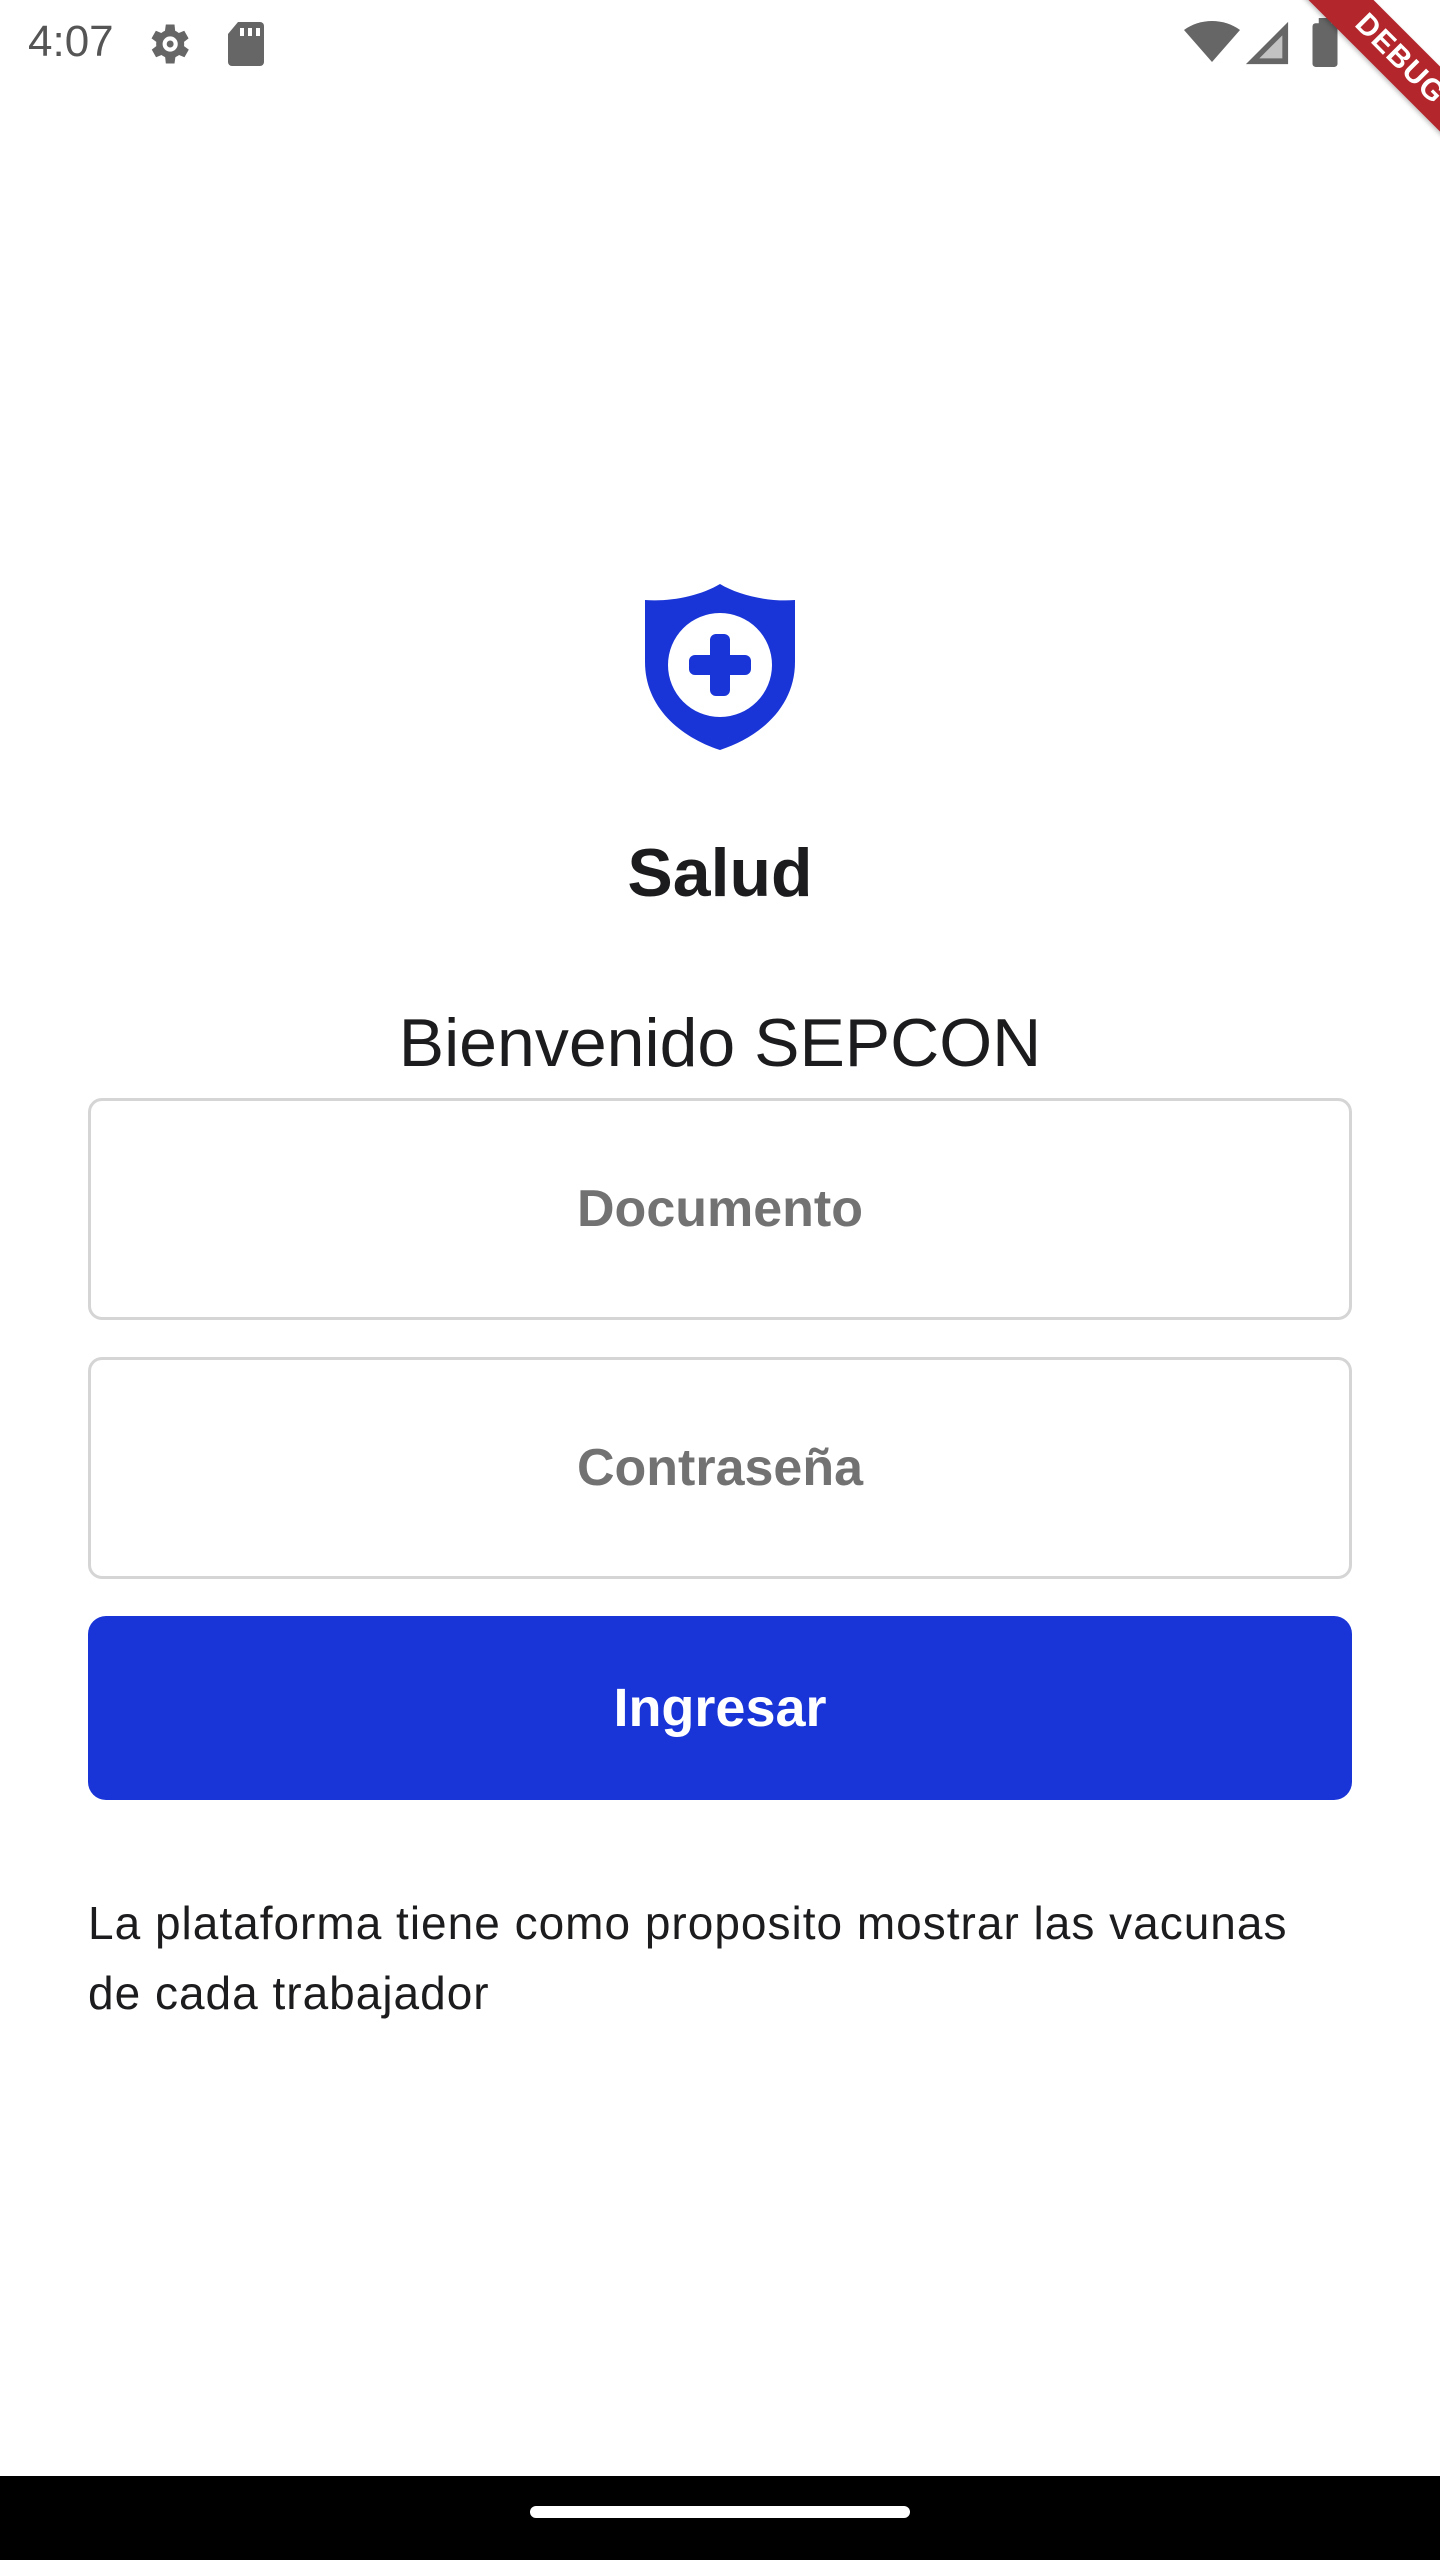 This screenshot has width=1440, height=2560. What do you see at coordinates (720, 2512) in the screenshot?
I see `home-indicator` at bounding box center [720, 2512].